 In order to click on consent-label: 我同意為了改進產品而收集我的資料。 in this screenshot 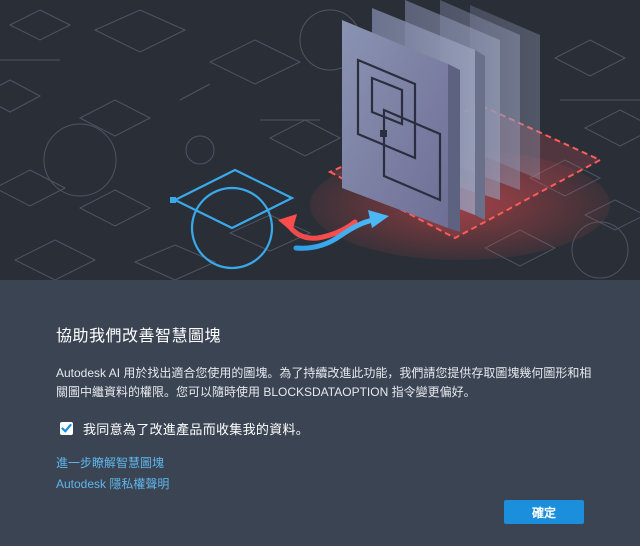, I will do `click(196, 429)`.